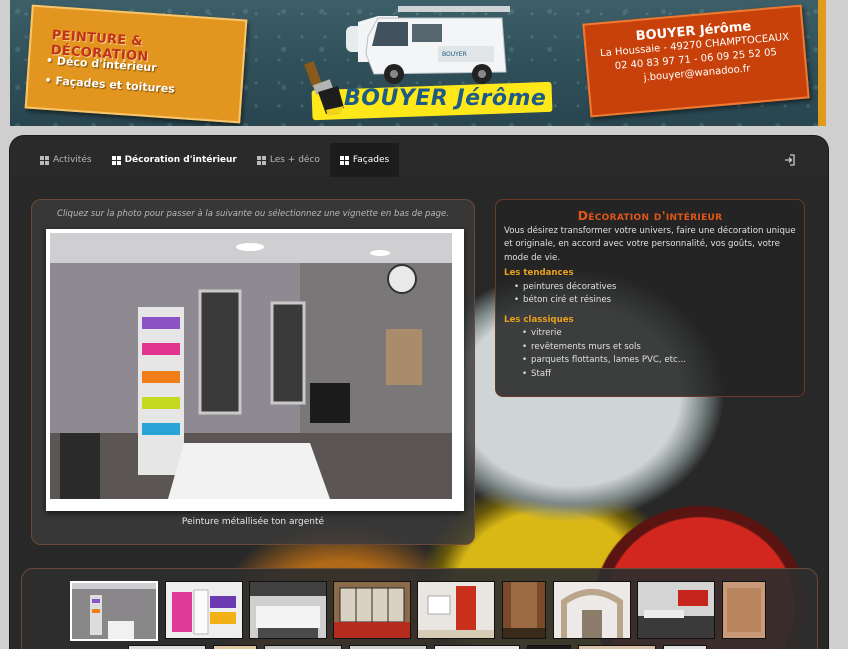 This screenshot has height=649, width=848. What do you see at coordinates (110, 84) in the screenshot?
I see `service-item-facades: • Façades et toitures` at bounding box center [110, 84].